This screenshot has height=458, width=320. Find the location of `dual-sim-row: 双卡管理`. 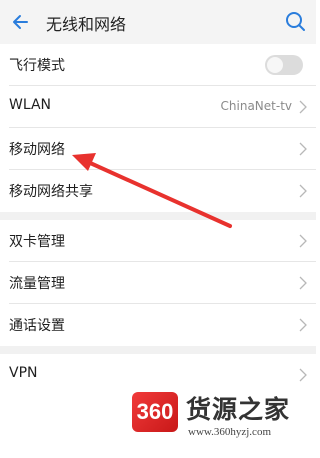

dual-sim-row: 双卡管理 is located at coordinates (158, 241).